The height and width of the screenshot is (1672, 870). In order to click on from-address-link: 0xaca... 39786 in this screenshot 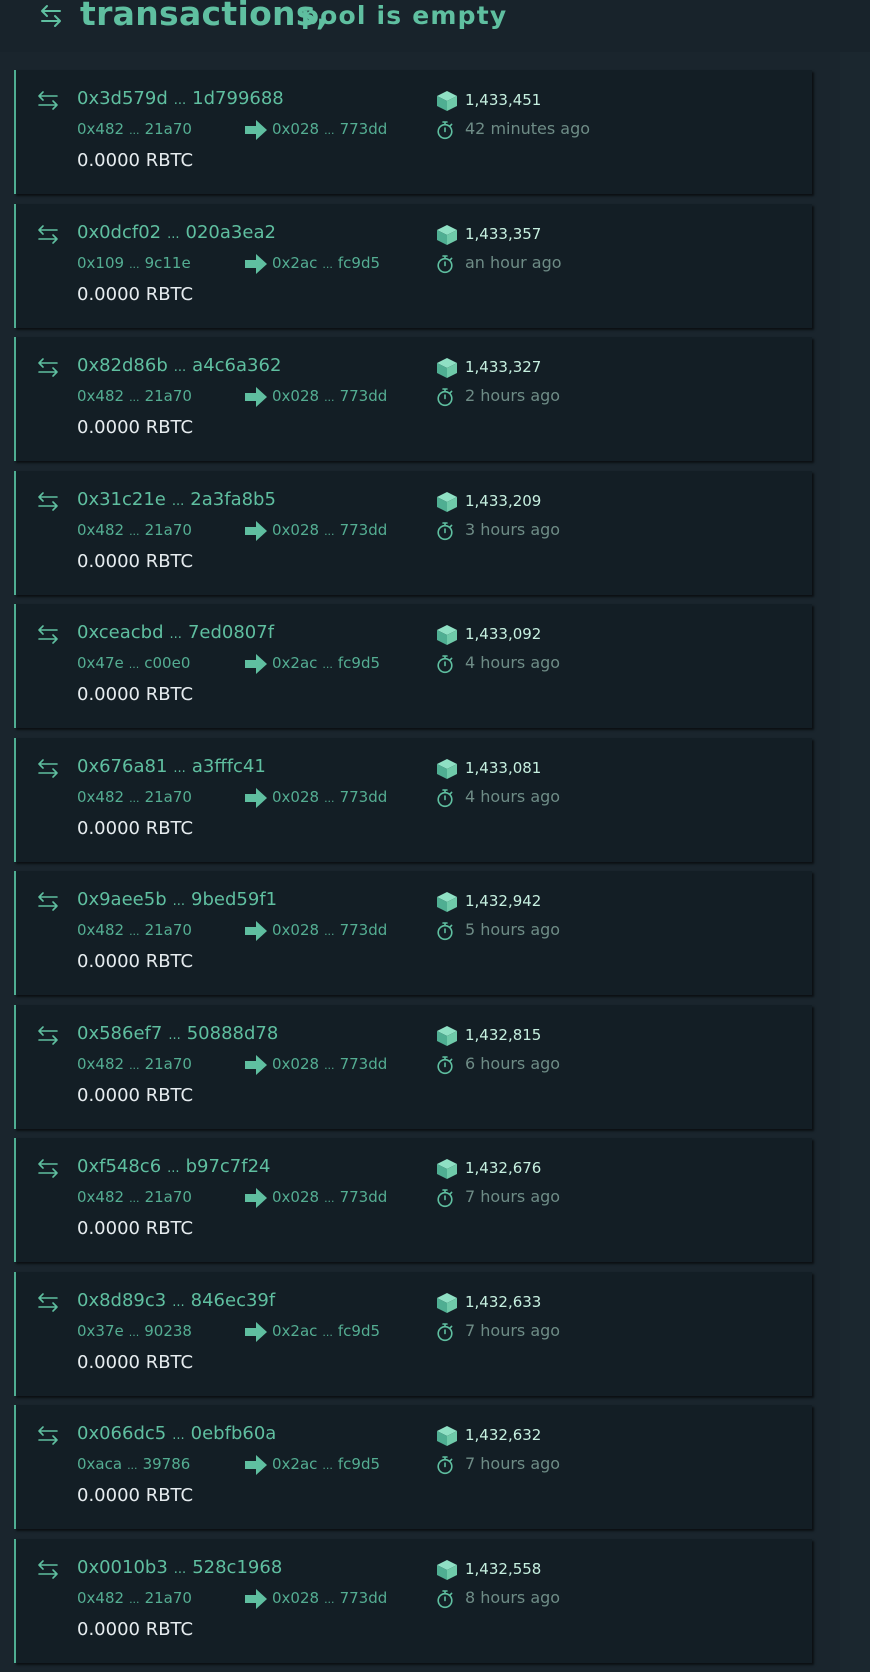, I will do `click(133, 1464)`.